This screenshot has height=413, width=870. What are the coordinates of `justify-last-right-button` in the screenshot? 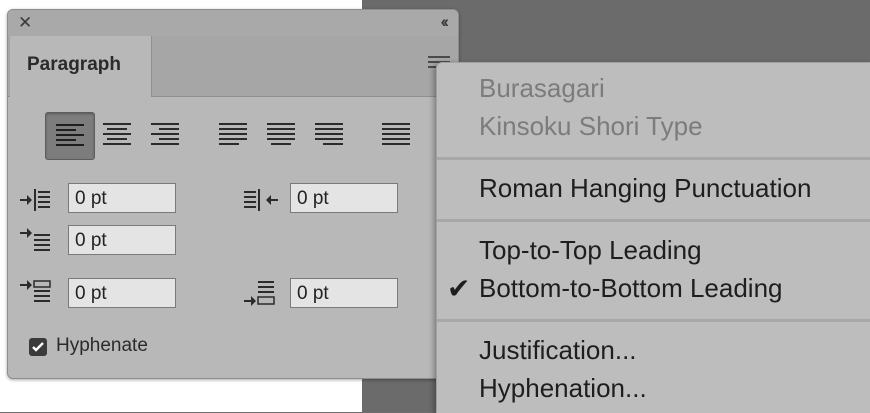 It's located at (329, 135).